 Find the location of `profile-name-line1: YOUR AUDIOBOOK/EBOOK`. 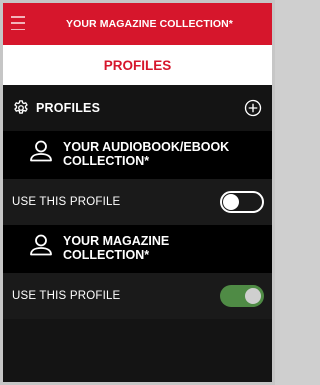

profile-name-line1: YOUR AUDIOBOOK/EBOOK is located at coordinates (146, 147).